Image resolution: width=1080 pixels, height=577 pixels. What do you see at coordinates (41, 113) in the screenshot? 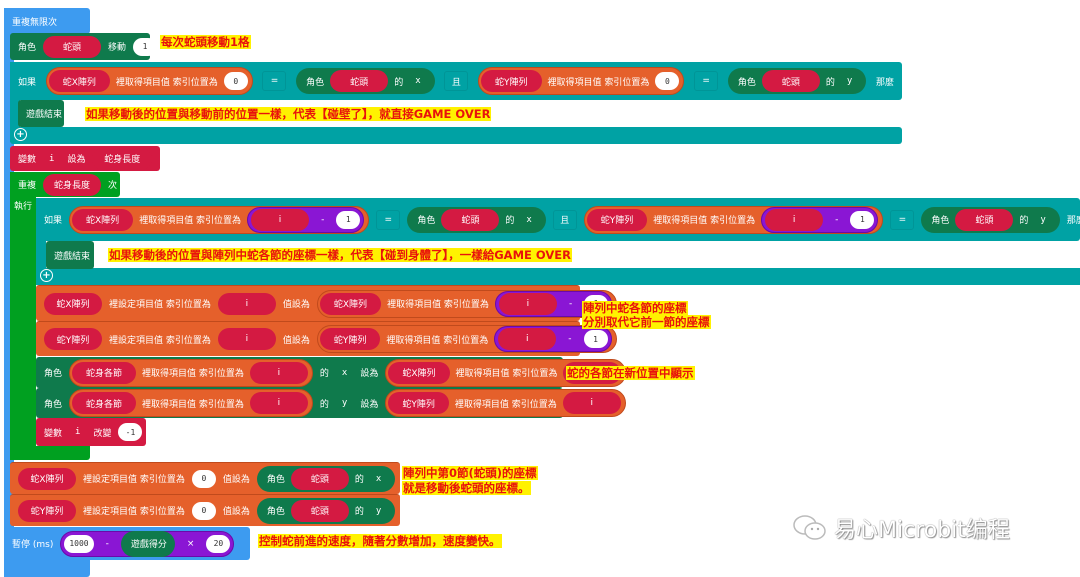
I see `gameover1-block: 遊戲結束` at bounding box center [41, 113].